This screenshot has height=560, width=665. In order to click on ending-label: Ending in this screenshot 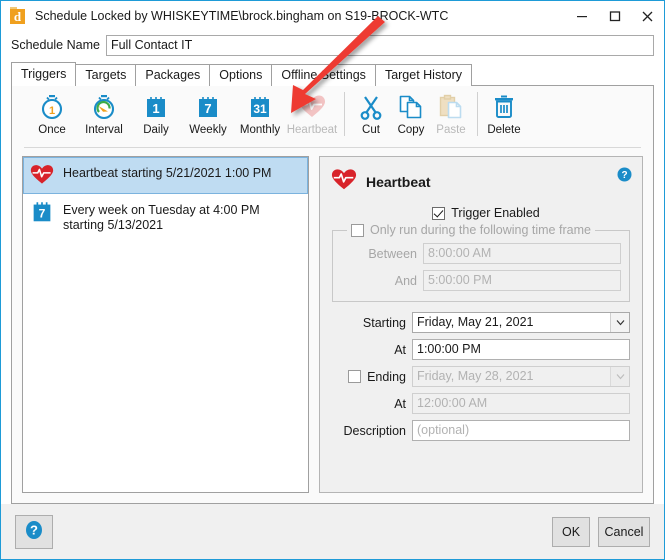, I will do `click(386, 376)`.